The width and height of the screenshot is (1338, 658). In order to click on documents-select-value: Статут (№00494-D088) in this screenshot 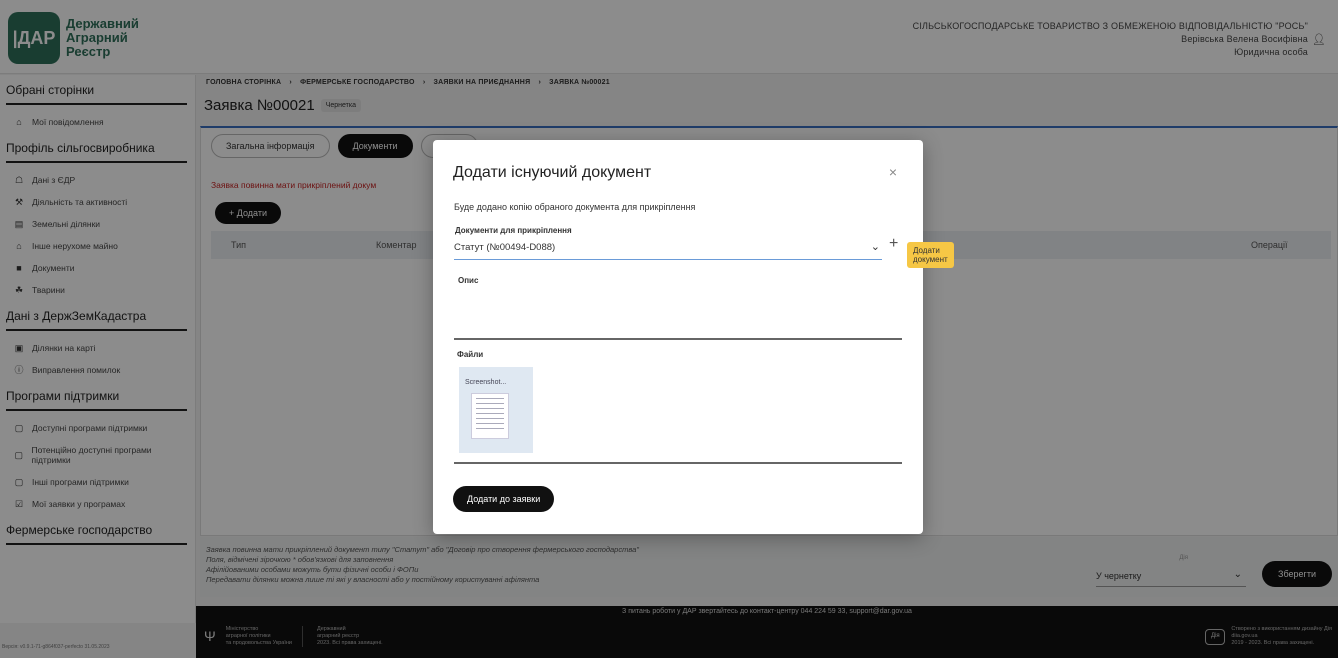, I will do `click(505, 247)`.